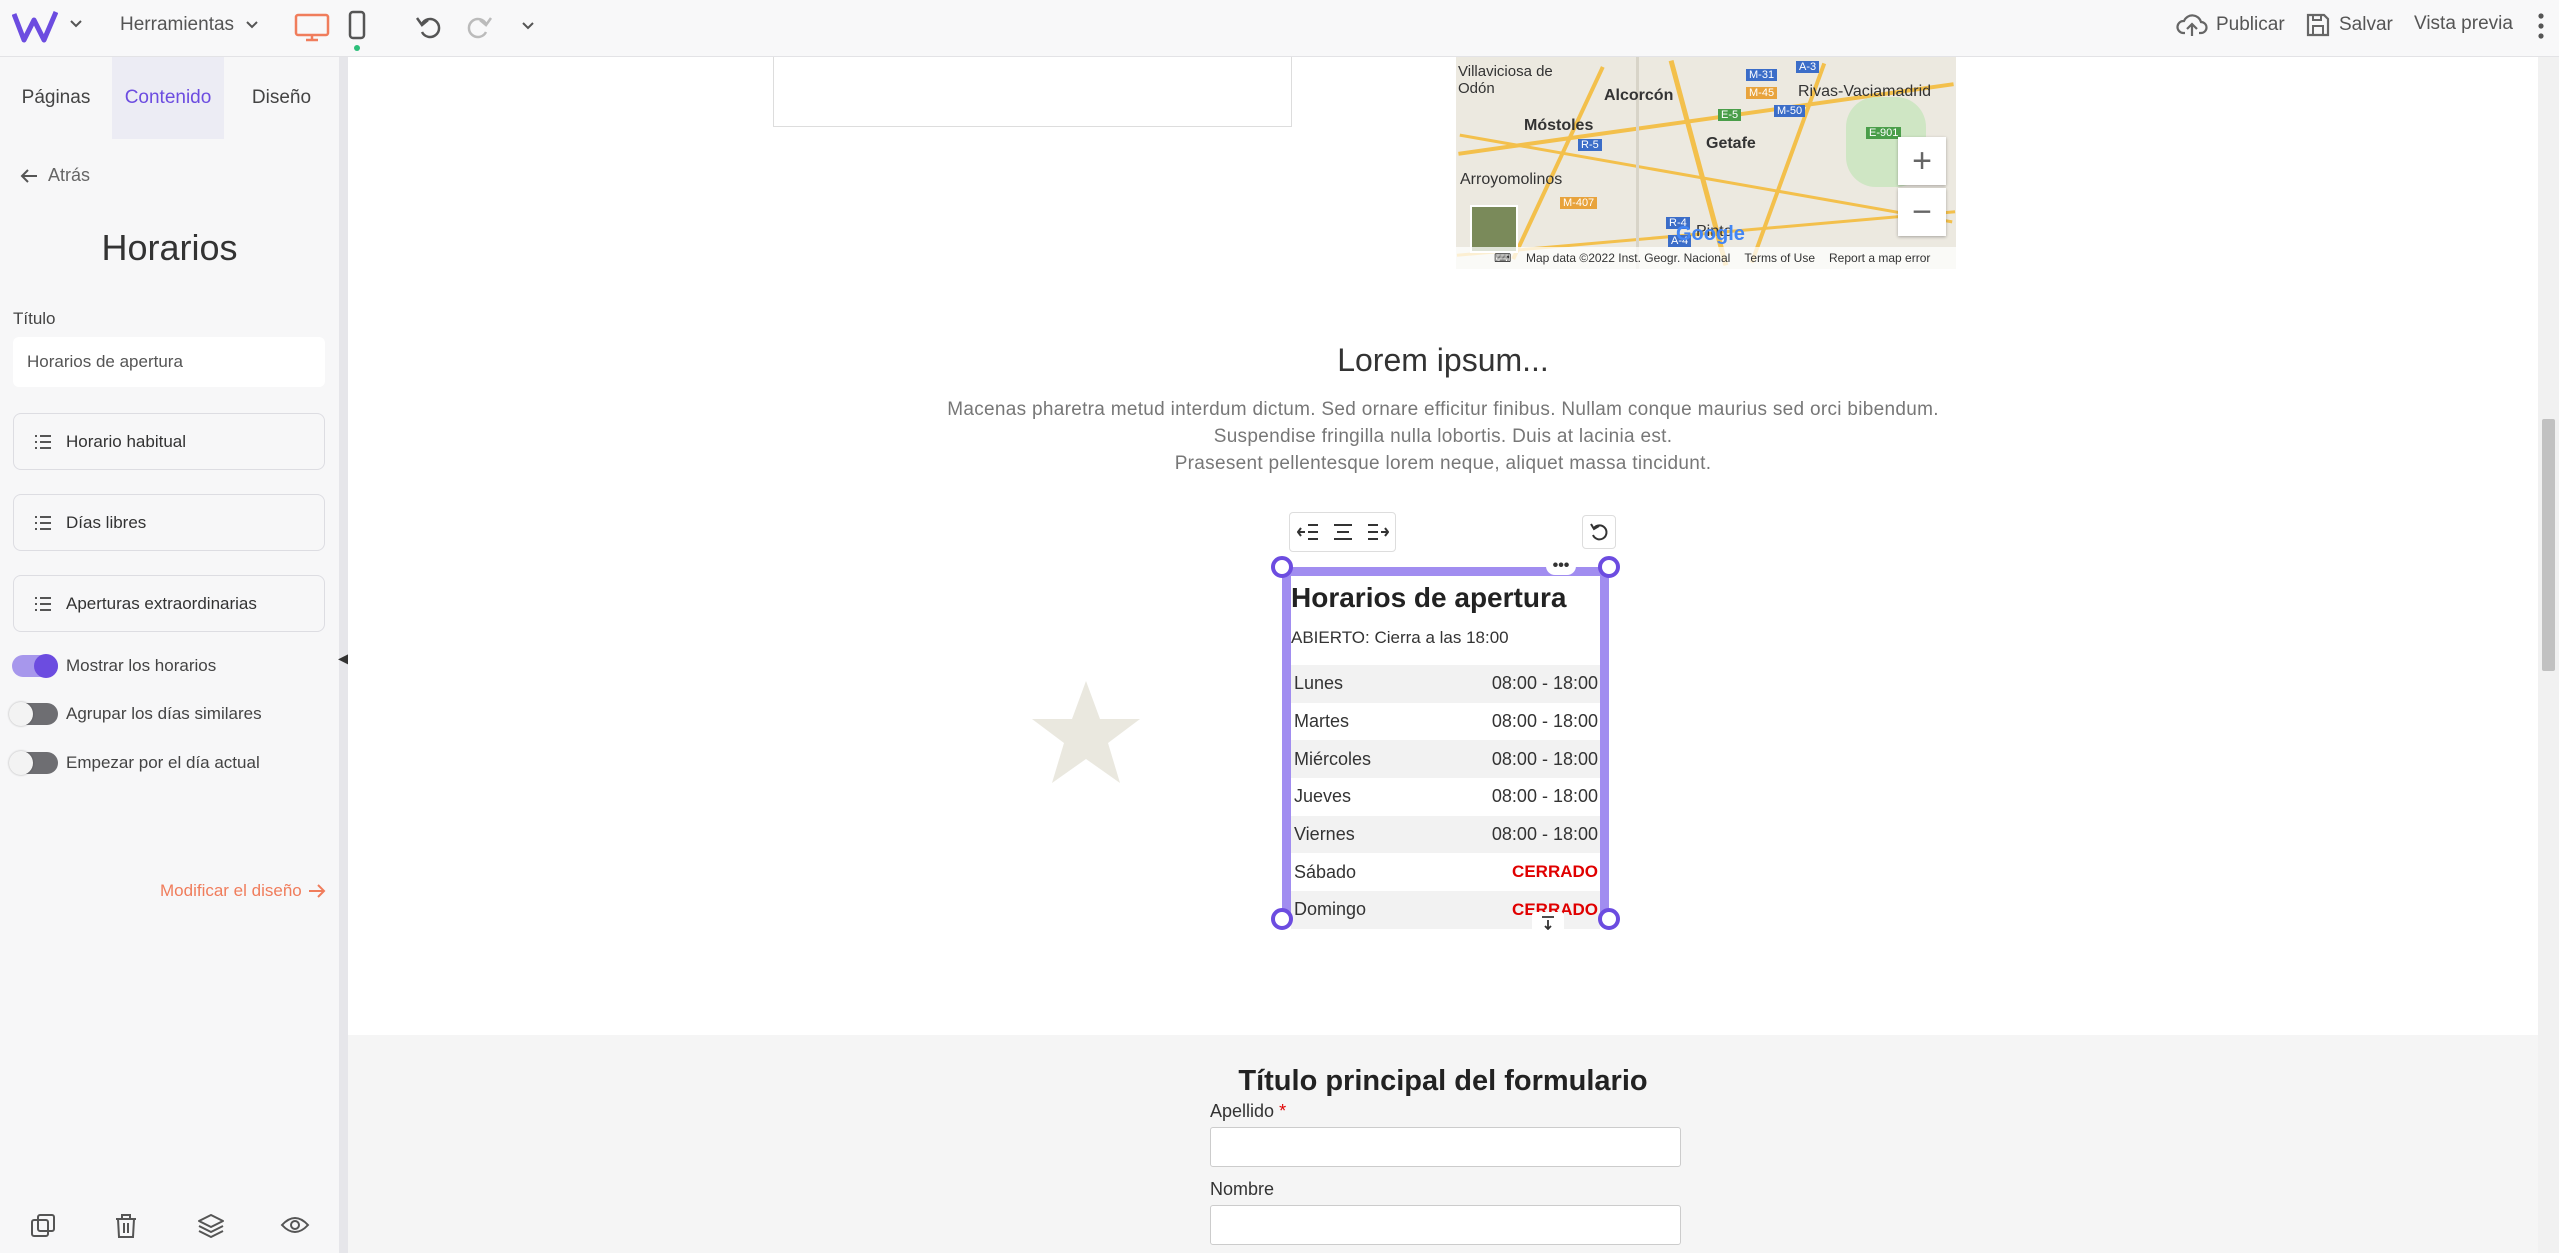 Image resolution: width=2559 pixels, height=1253 pixels. Describe the element at coordinates (76, 24) in the screenshot. I see `logo-menu-chevron-icon` at that location.